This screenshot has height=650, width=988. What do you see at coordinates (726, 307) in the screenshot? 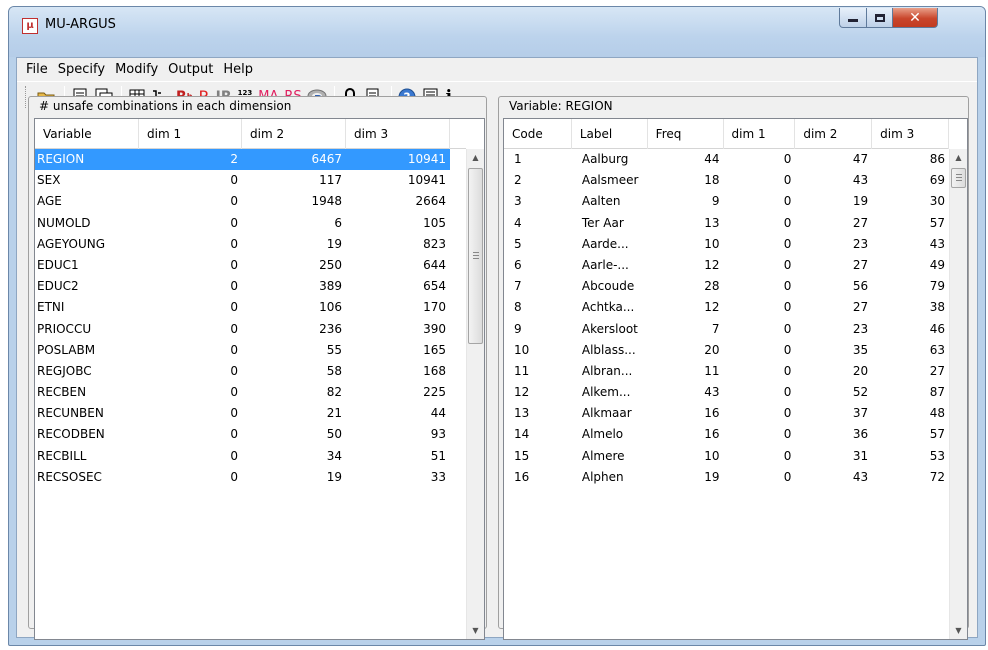
I see `table-row: 8 Achtka... 12 0 27 38` at bounding box center [726, 307].